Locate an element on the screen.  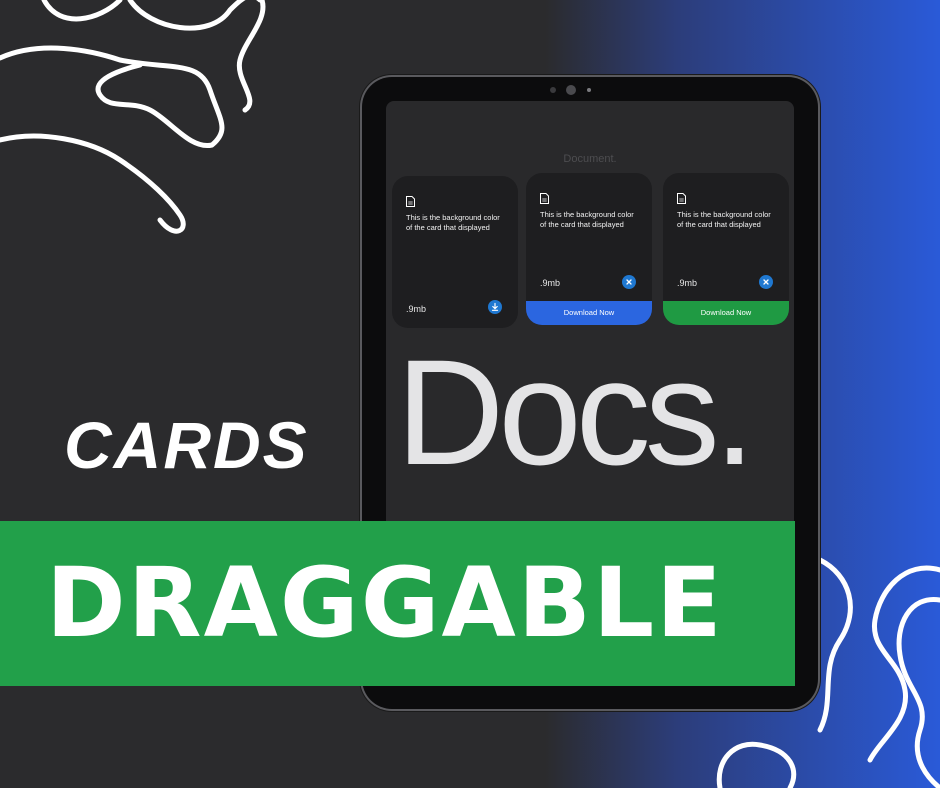
download-icon is located at coordinates (495, 307).